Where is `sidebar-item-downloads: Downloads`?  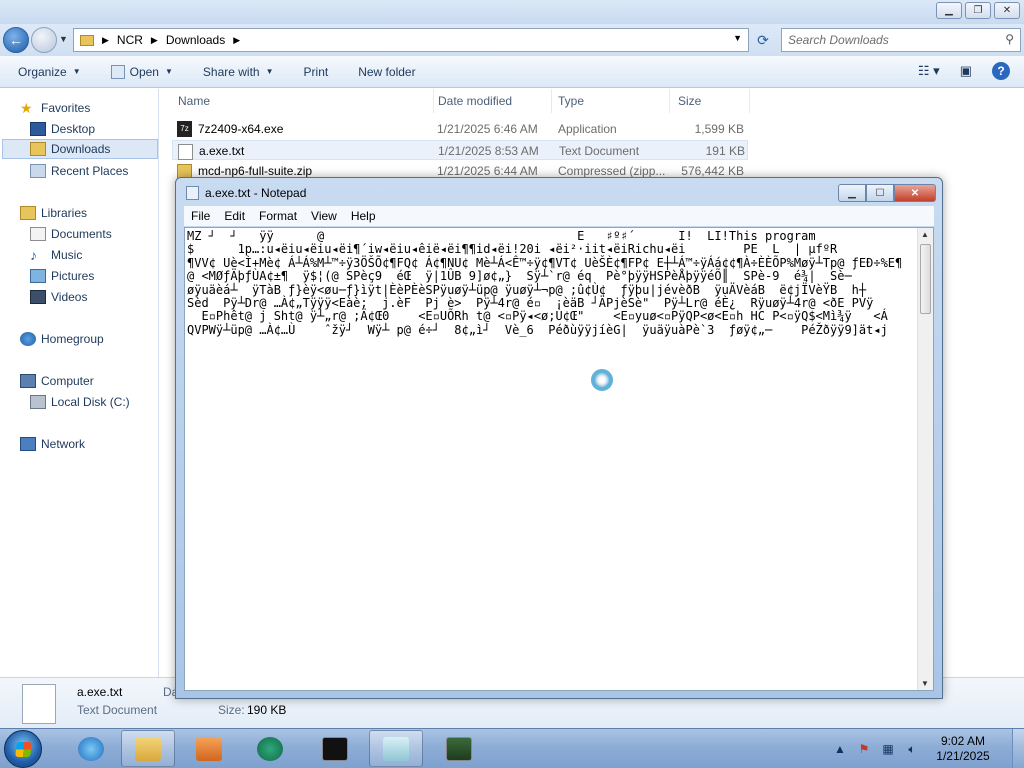
sidebar-item-downloads: Downloads is located at coordinates (80, 149).